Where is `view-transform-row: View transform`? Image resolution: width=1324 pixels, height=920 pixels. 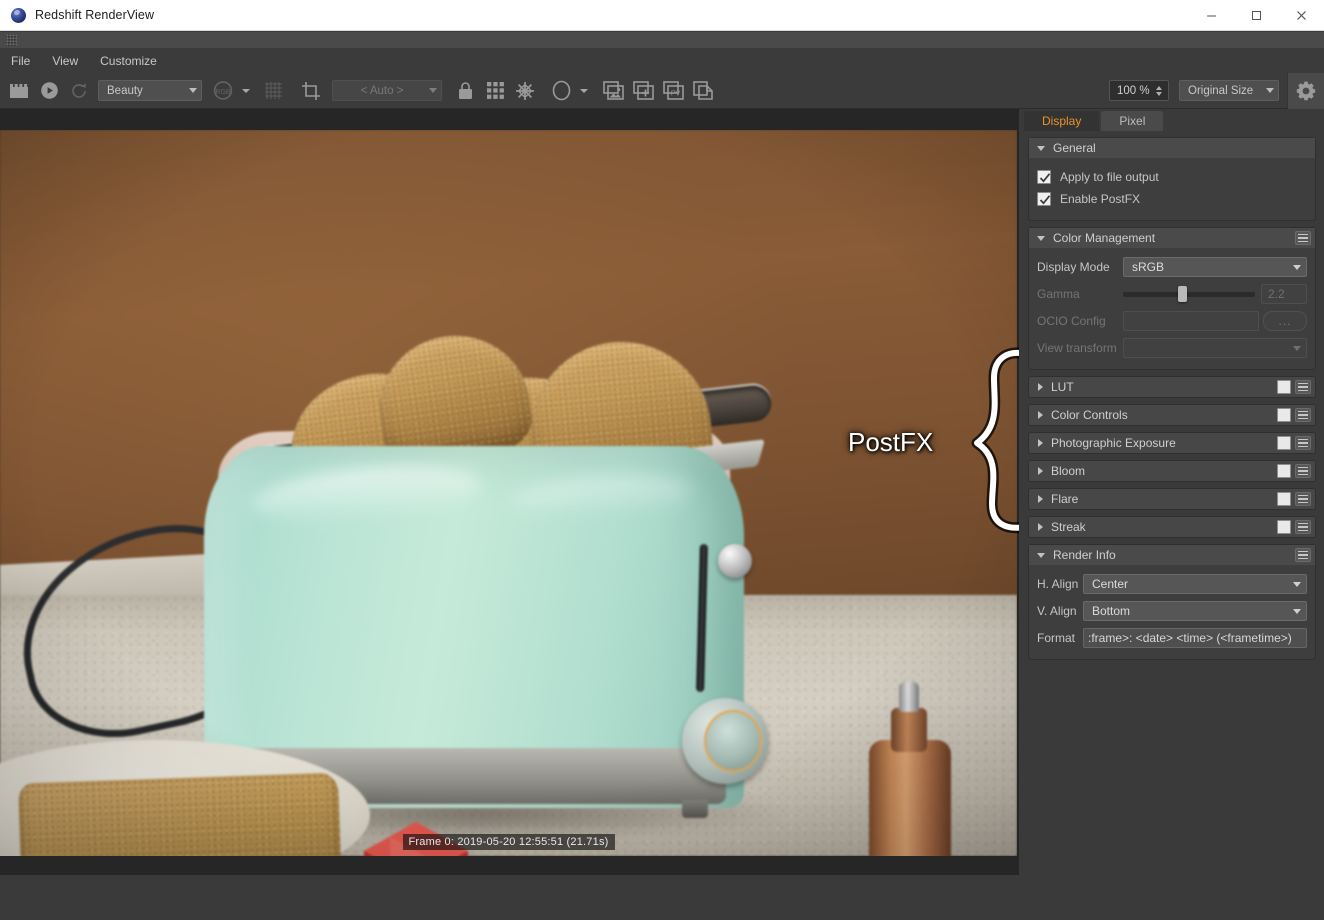
view-transform-row: View transform is located at coordinates (1172, 348).